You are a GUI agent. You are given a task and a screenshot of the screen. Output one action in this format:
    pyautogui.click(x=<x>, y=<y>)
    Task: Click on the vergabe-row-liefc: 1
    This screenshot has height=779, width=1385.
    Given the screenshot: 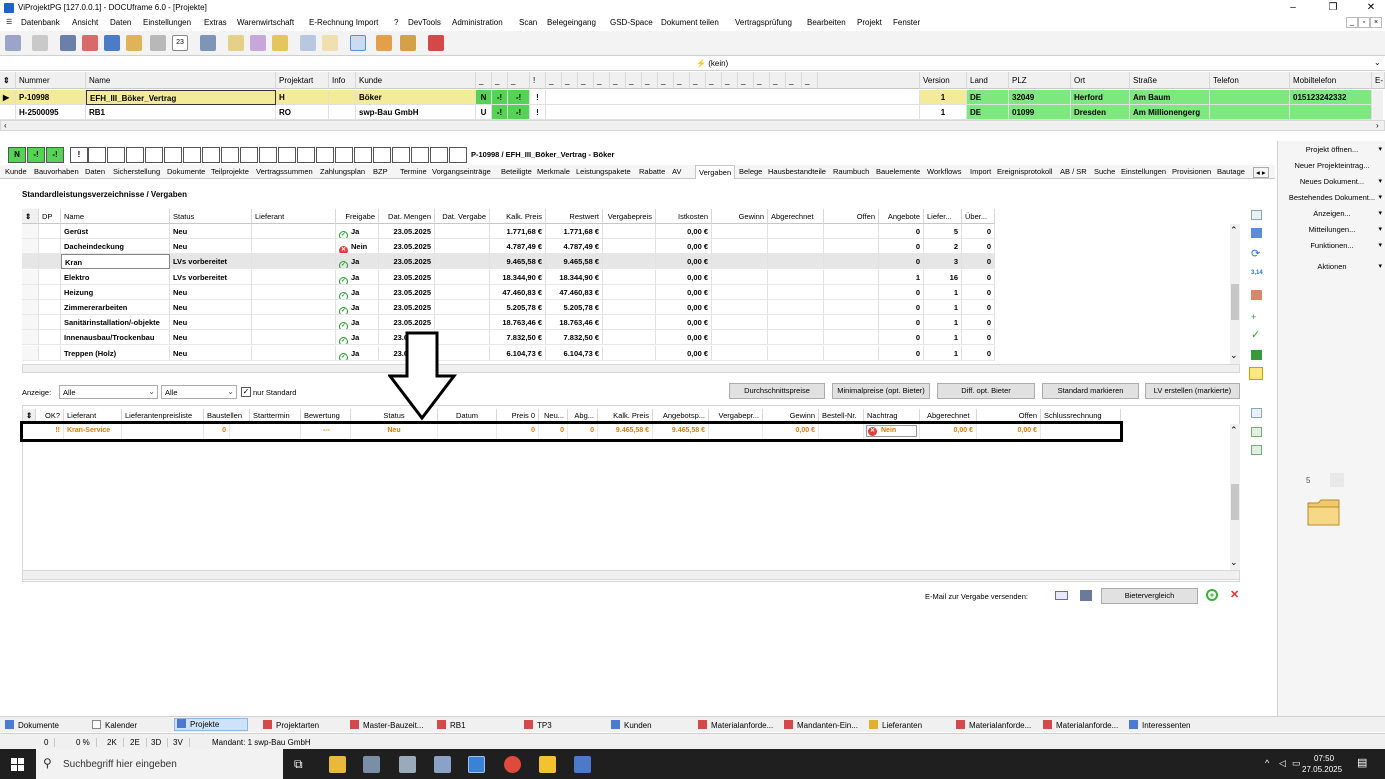 What is the action you would take?
    pyautogui.click(x=943, y=323)
    